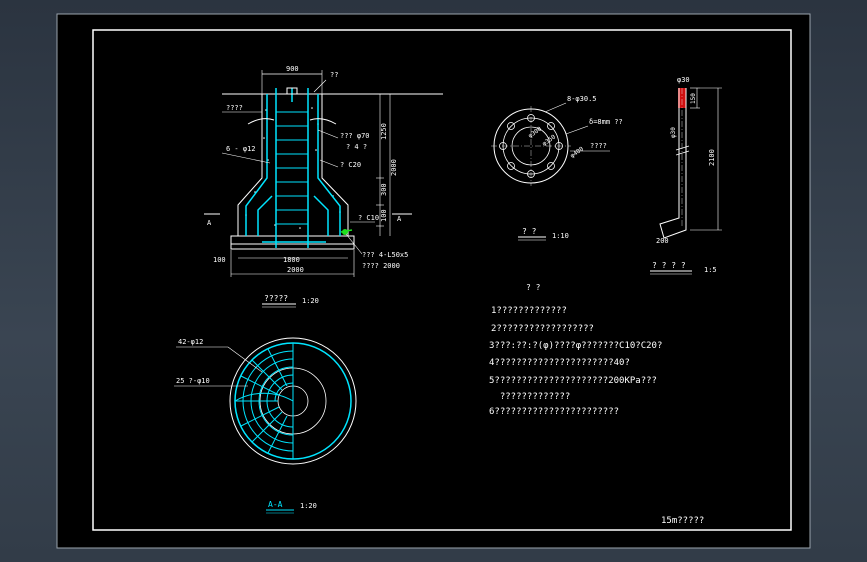 This screenshot has width=867, height=562. What do you see at coordinates (350, 165) in the screenshot?
I see `label-right-c20: ? C20` at bounding box center [350, 165].